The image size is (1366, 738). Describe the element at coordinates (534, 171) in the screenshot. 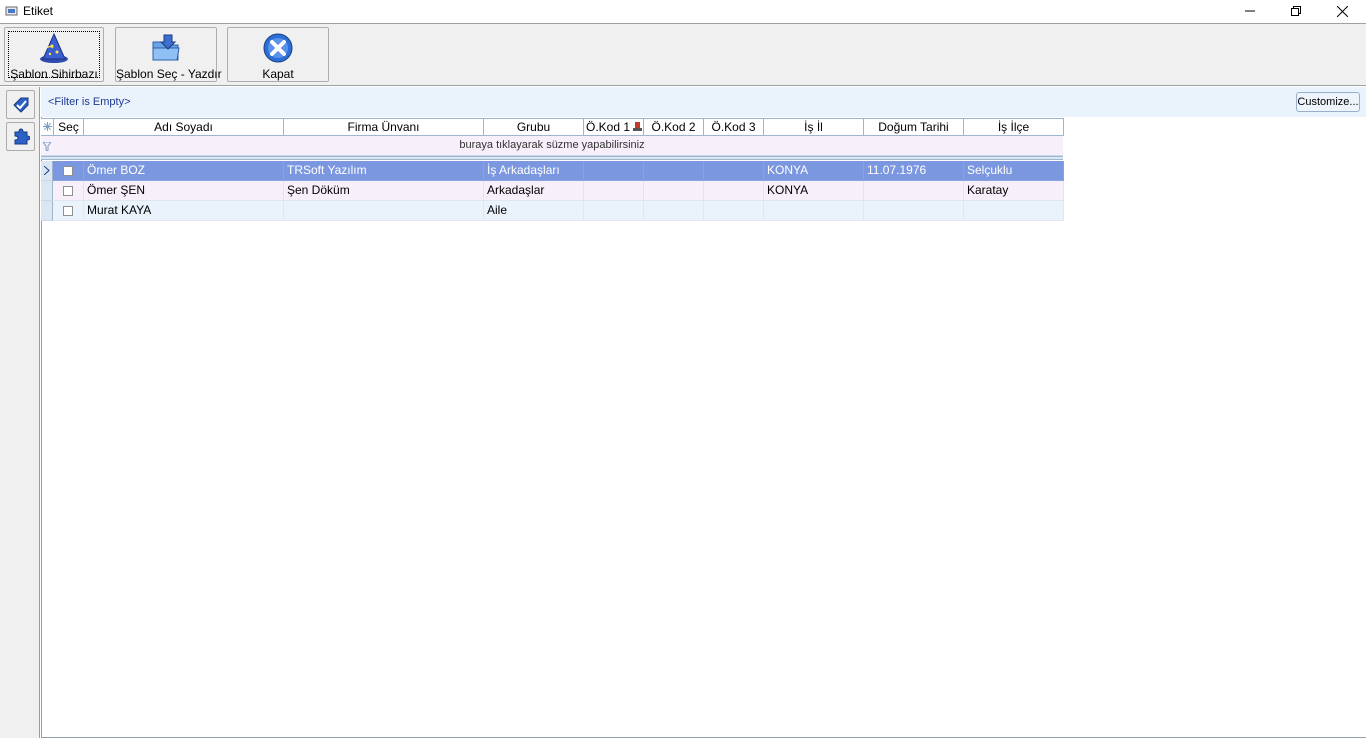

I see `cell-group: İş Arkadaşları` at that location.